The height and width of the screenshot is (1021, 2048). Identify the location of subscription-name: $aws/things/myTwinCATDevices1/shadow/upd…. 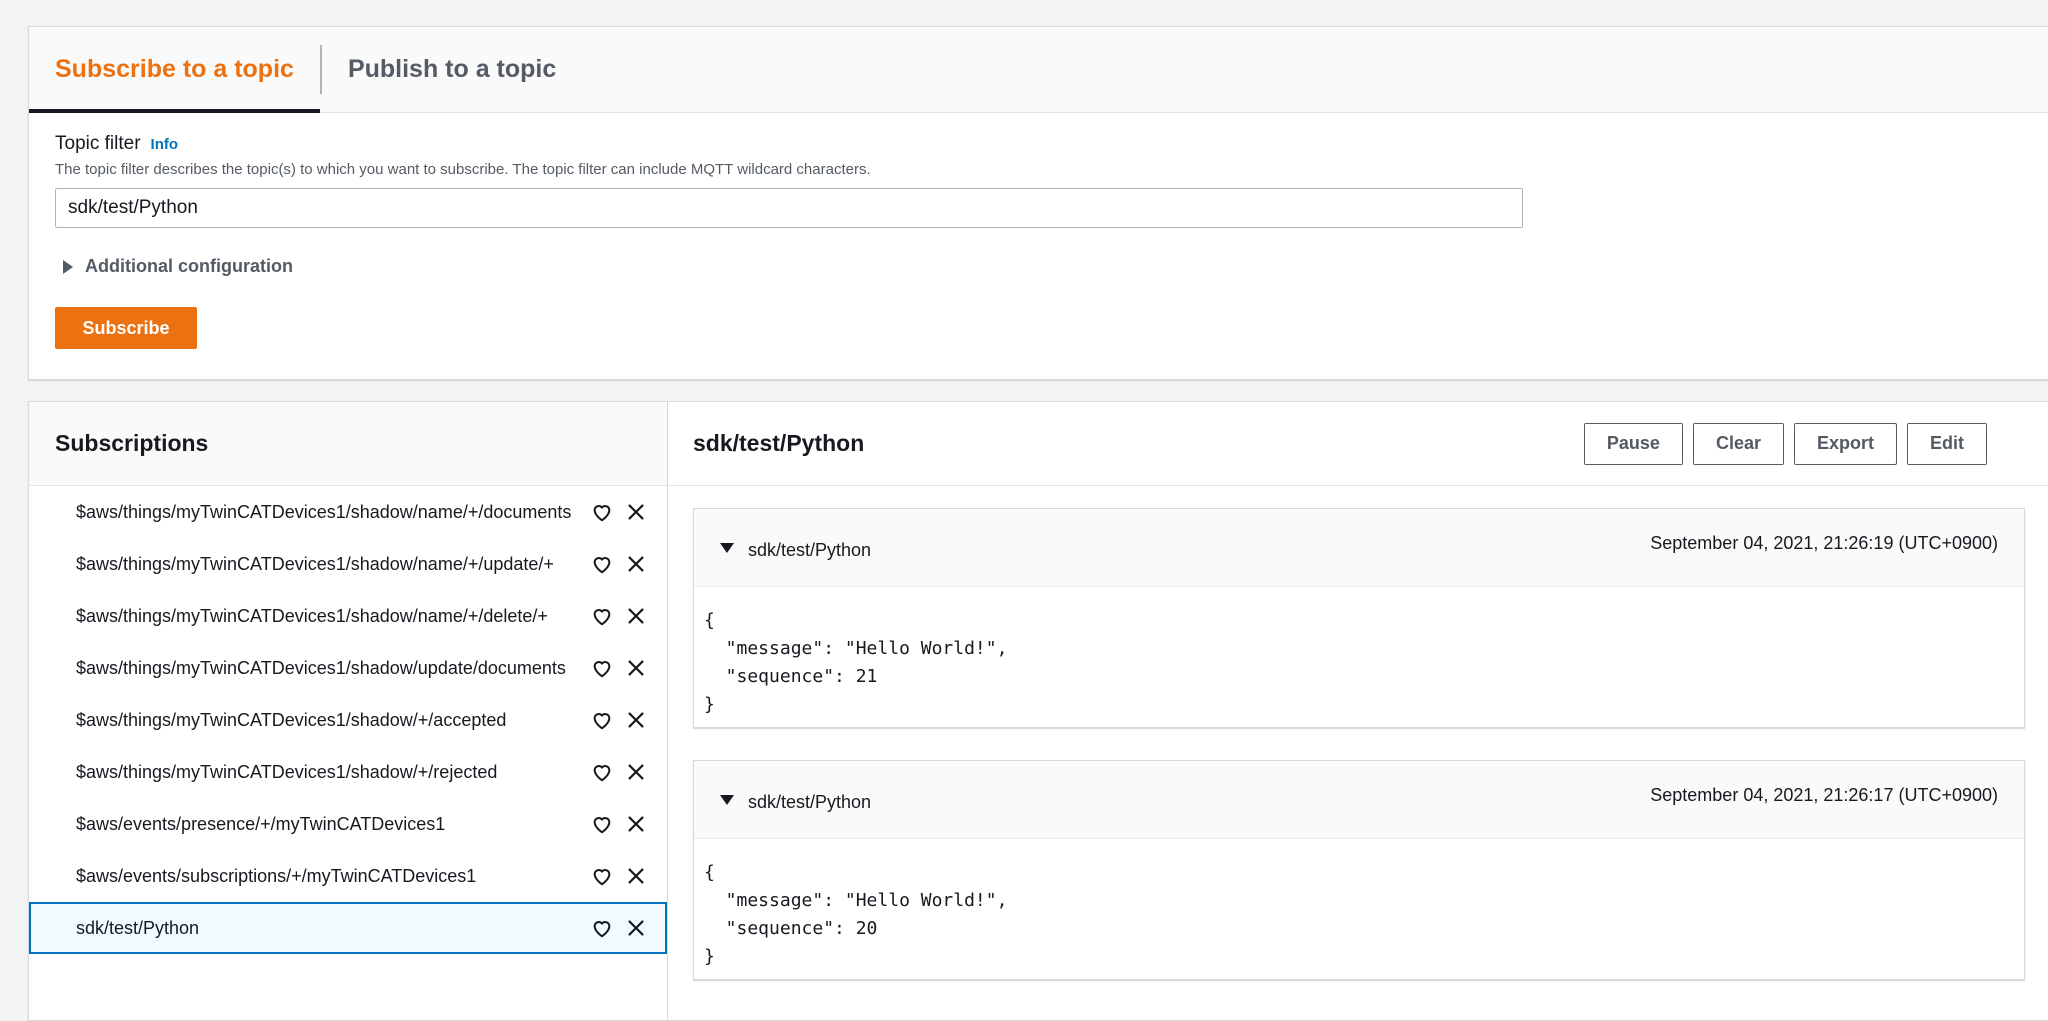
(321, 667).